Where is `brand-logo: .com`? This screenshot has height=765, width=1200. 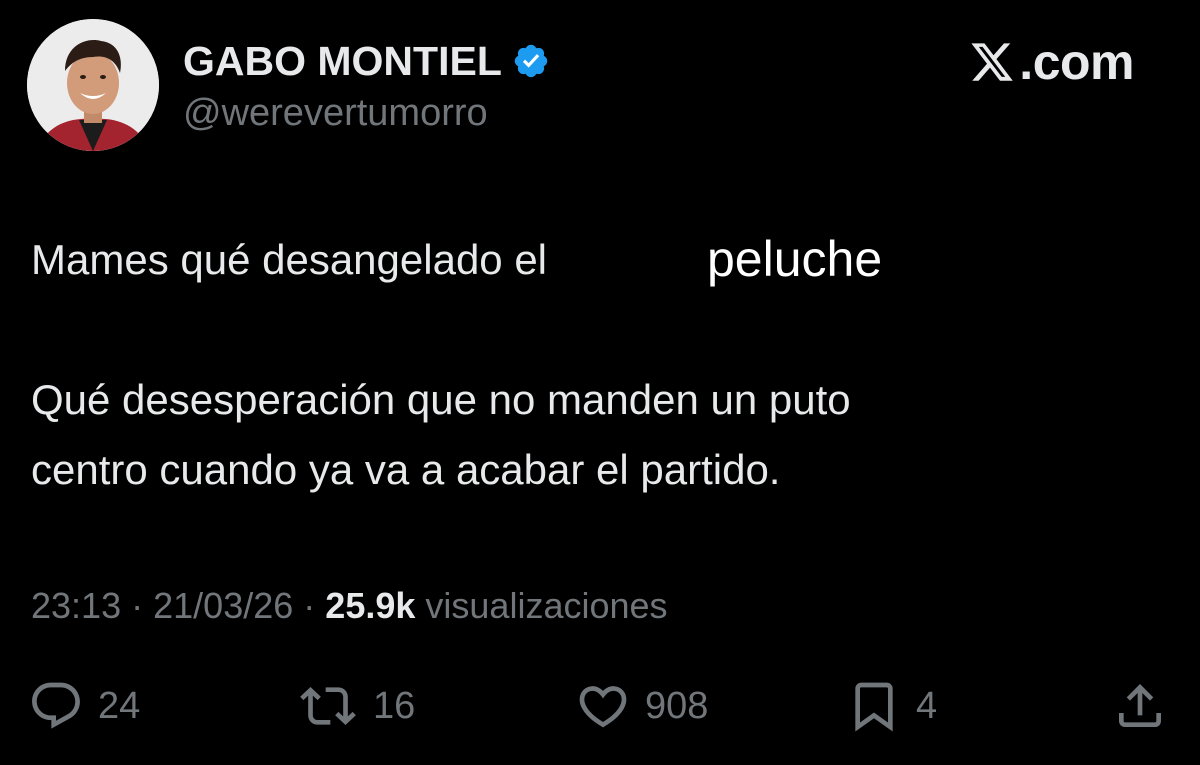
brand-logo: .com is located at coordinates (1050, 62).